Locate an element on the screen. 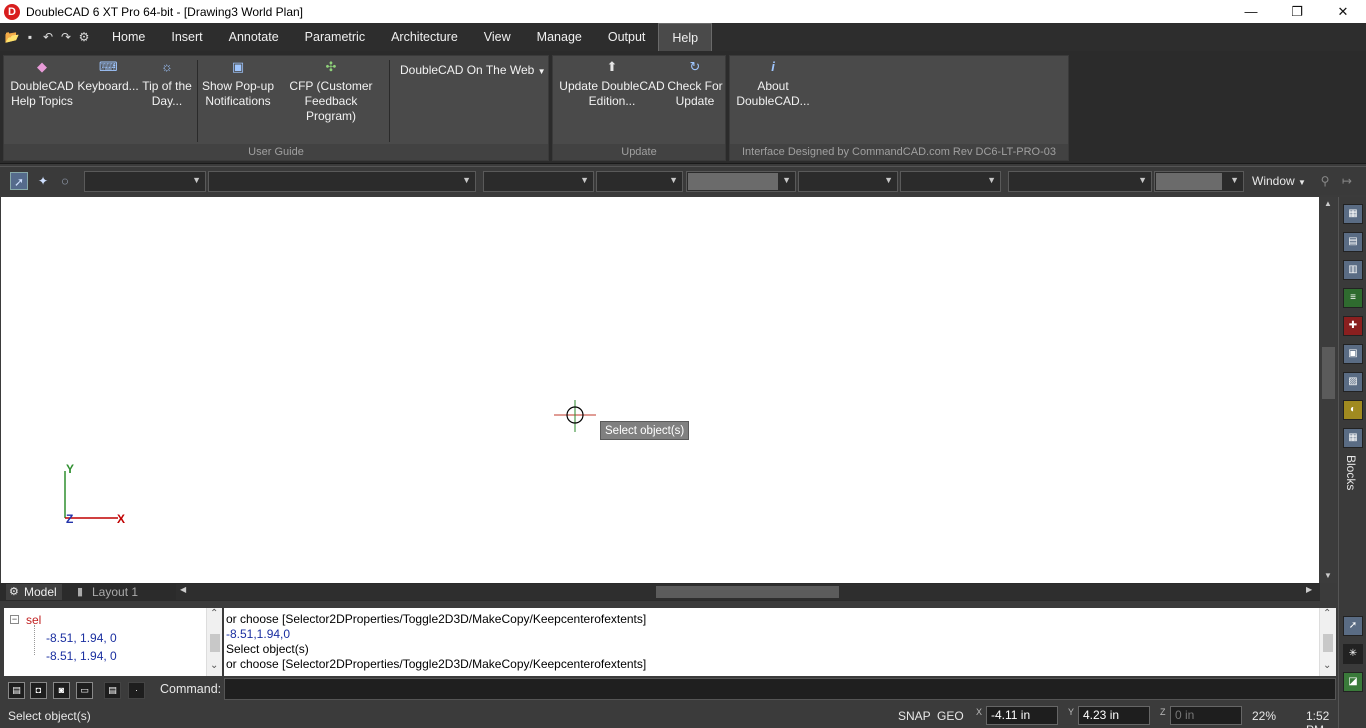 Image resolution: width=1366 pixels, height=728 pixels. horizontal-scrollbar: ◀ ▶ is located at coordinates (748, 592).